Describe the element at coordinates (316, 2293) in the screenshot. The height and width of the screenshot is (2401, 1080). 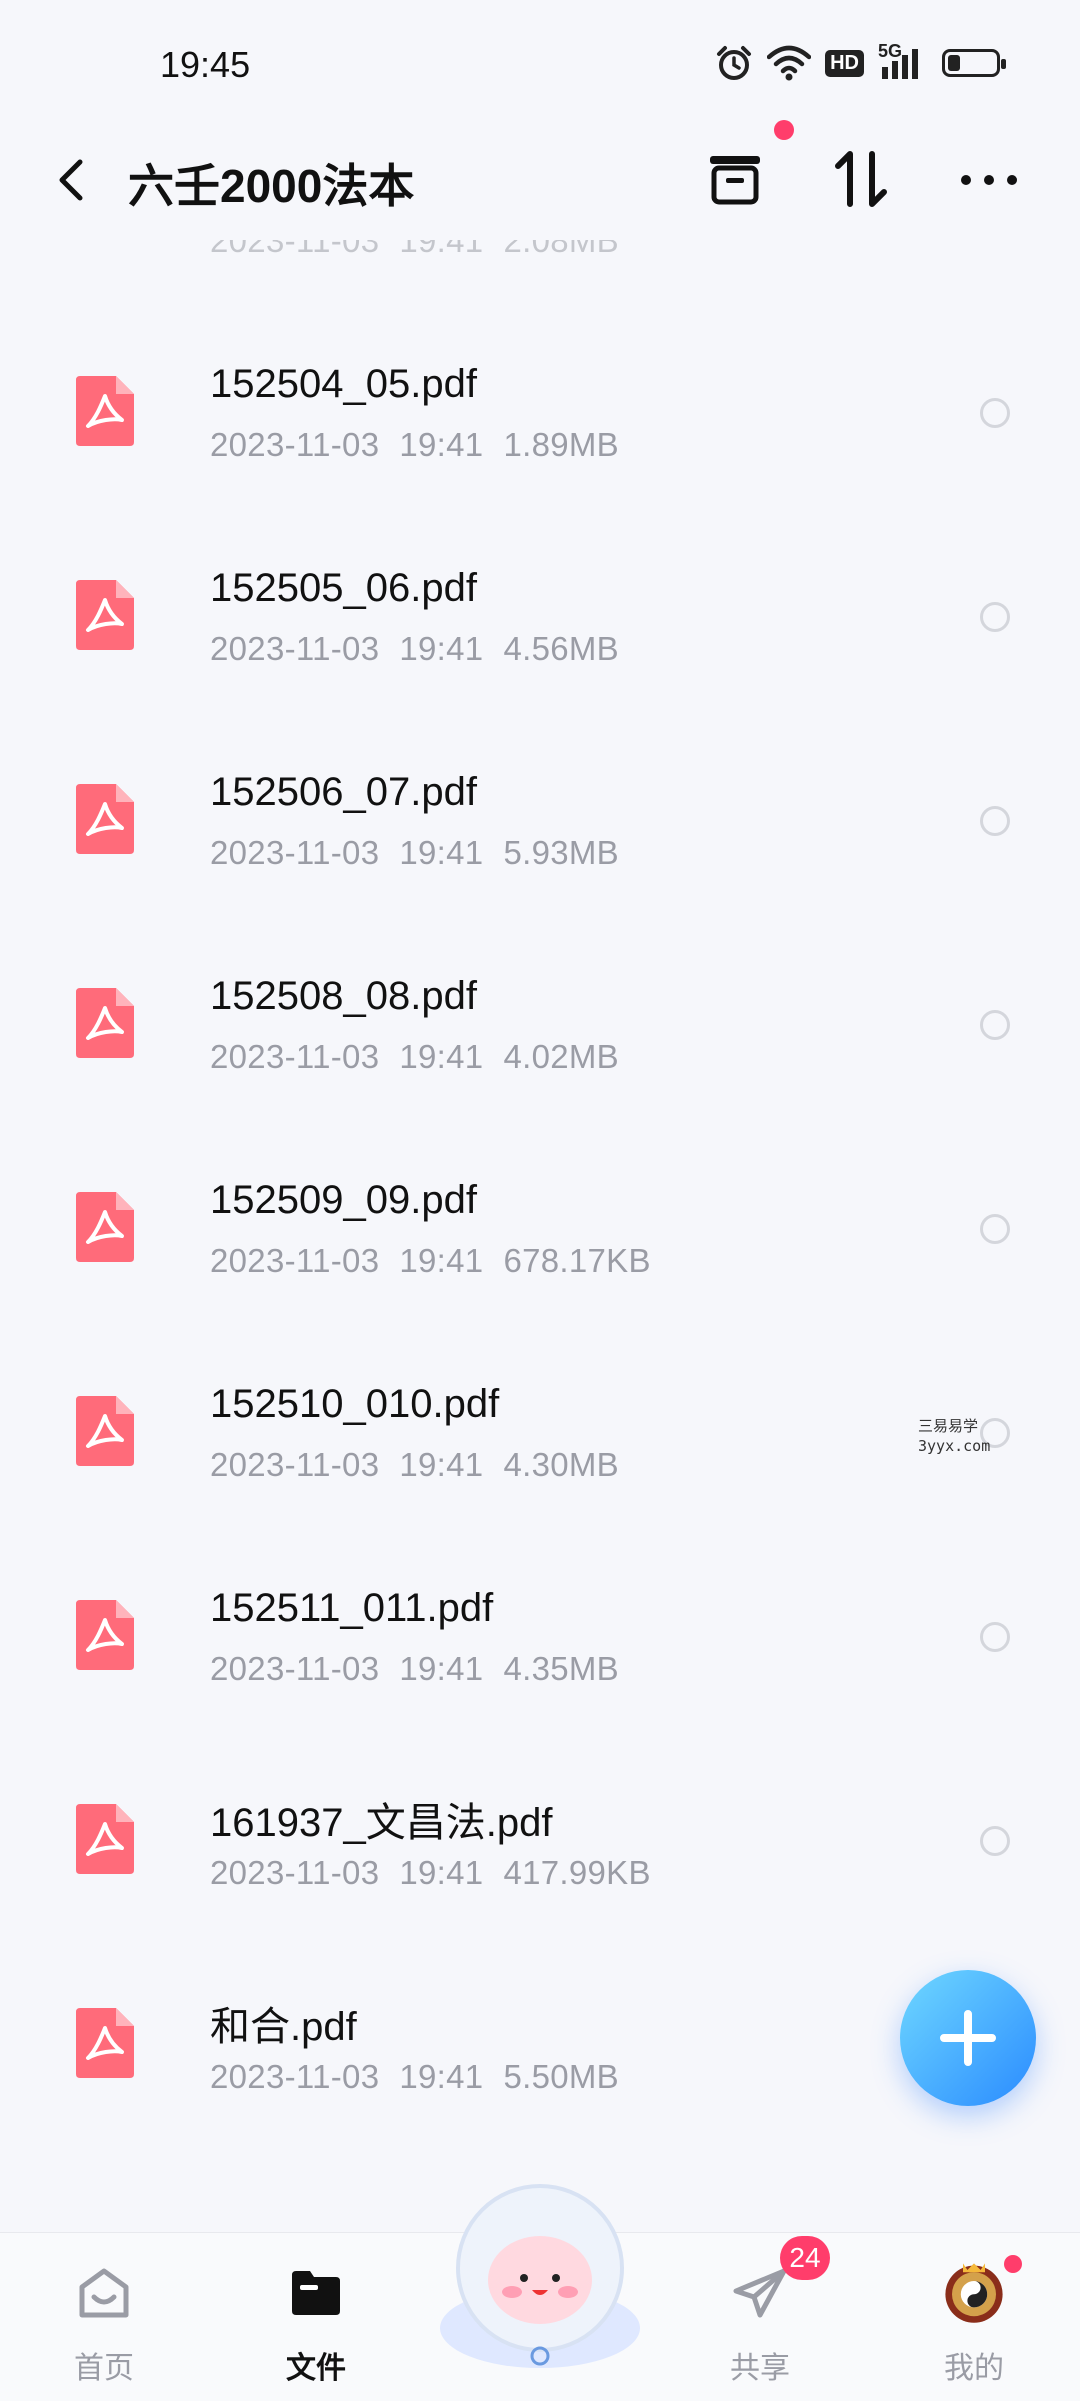
I see `folder-icon` at that location.